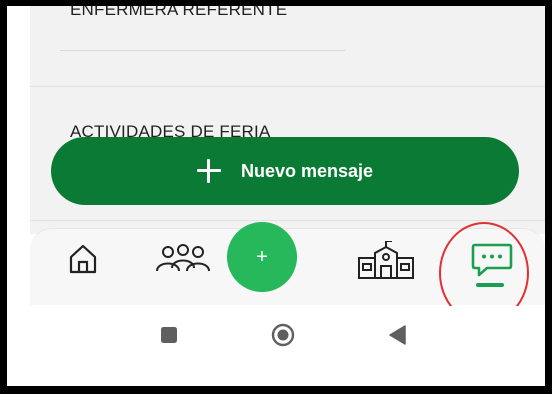 The height and width of the screenshot is (394, 552). I want to click on chat-icon, so click(492, 260).